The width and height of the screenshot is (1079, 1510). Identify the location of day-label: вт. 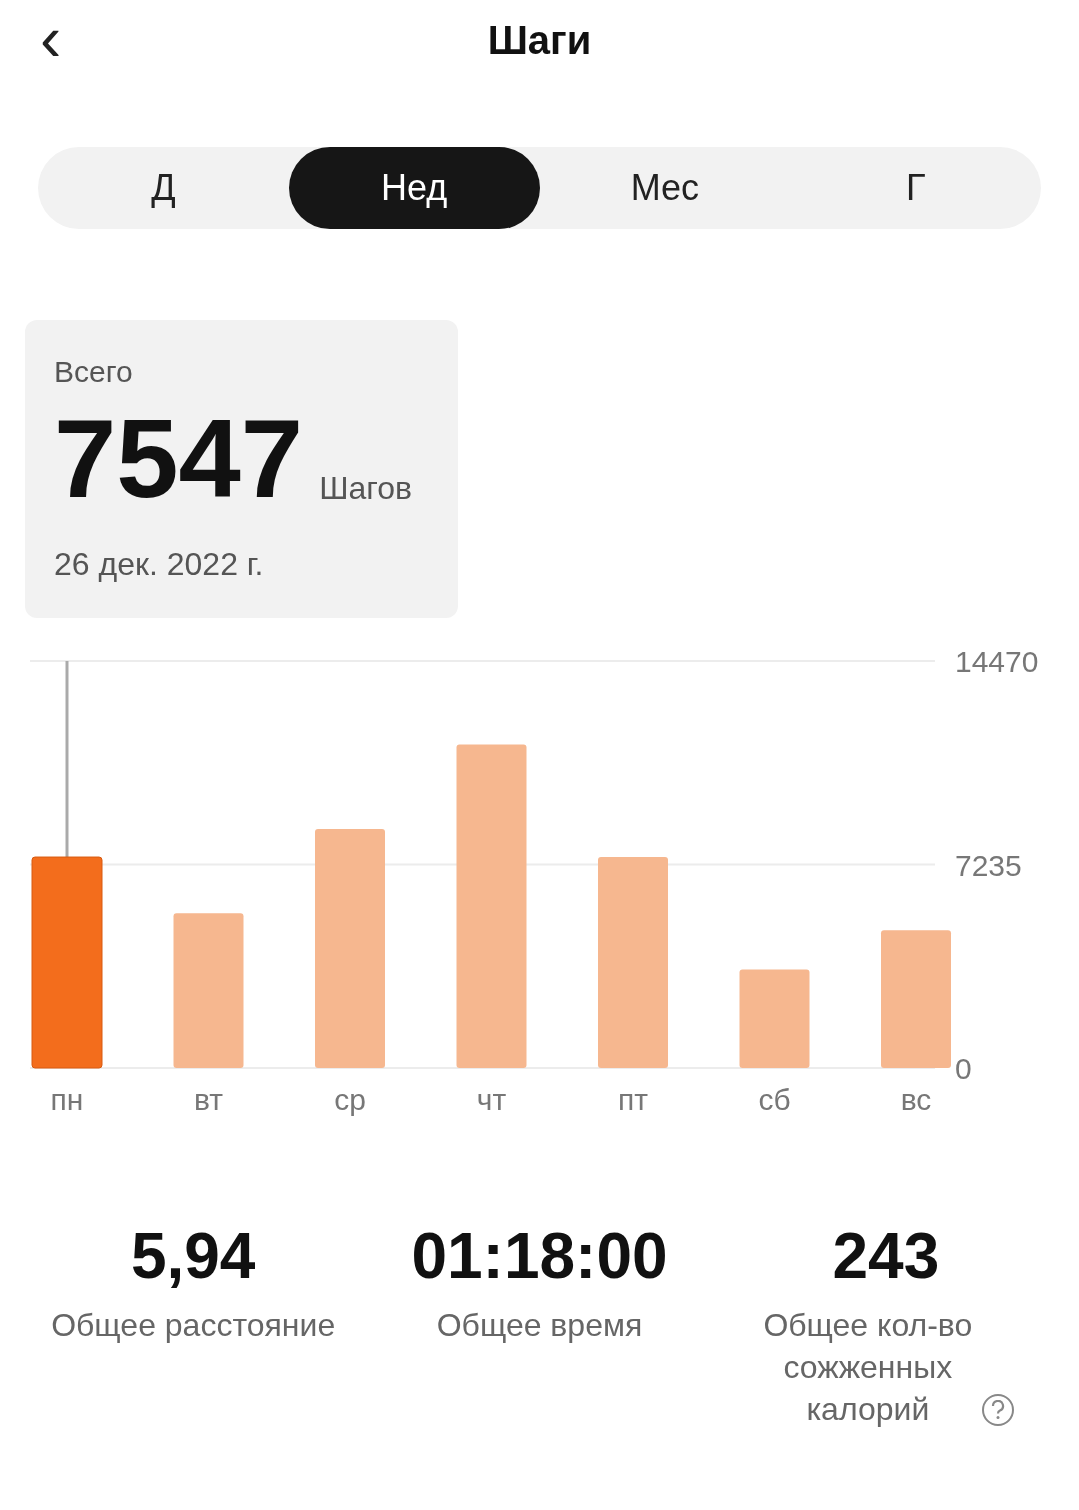
(208, 1099).